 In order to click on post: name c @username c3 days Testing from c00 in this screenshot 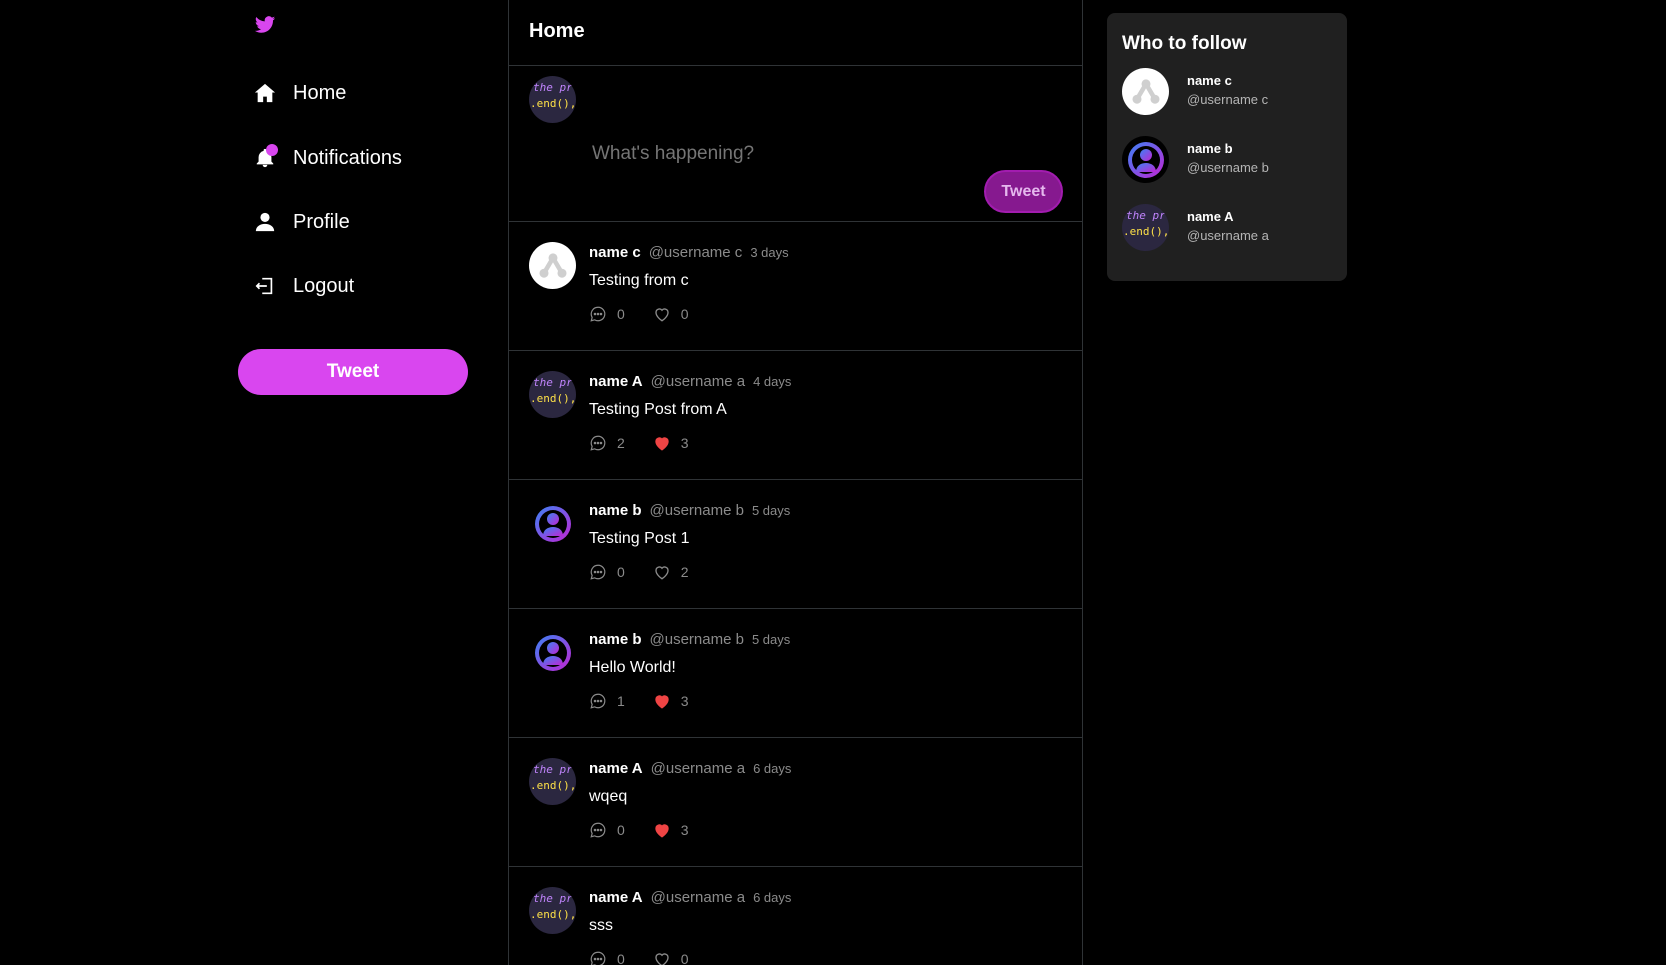, I will do `click(795, 286)`.